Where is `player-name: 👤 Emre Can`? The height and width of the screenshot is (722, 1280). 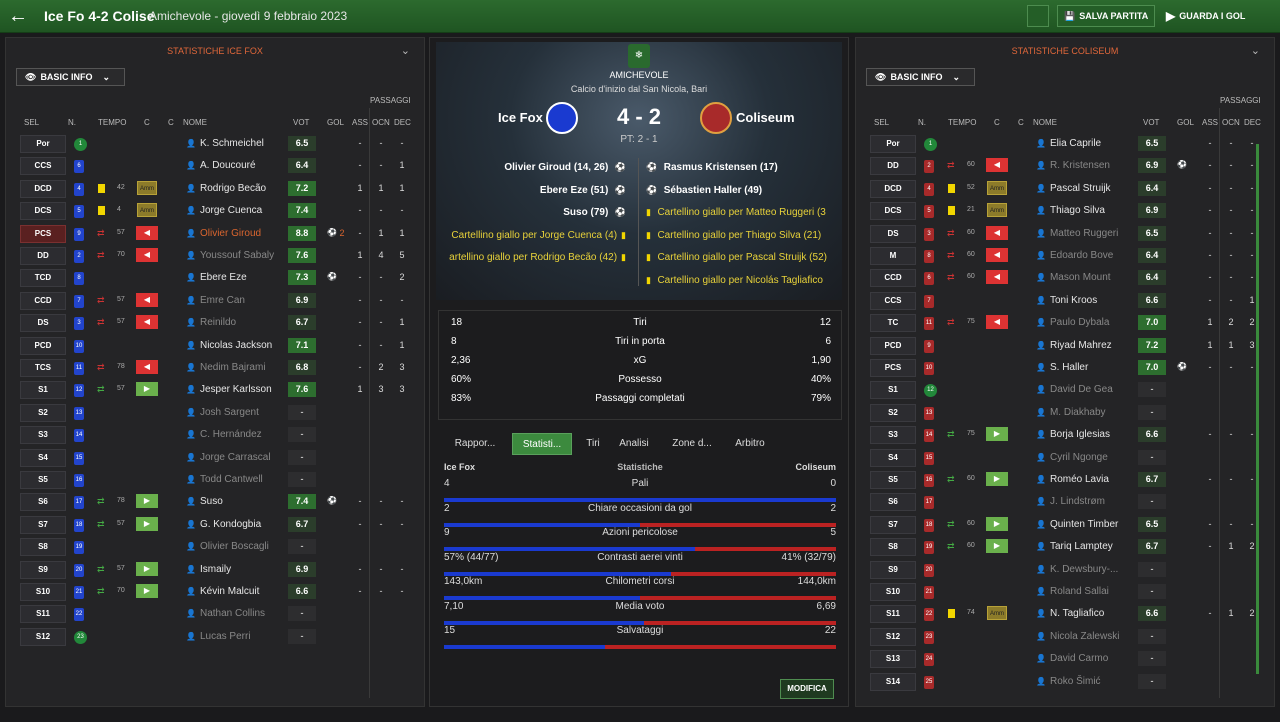
player-name: 👤 Emre Can is located at coordinates (215, 300).